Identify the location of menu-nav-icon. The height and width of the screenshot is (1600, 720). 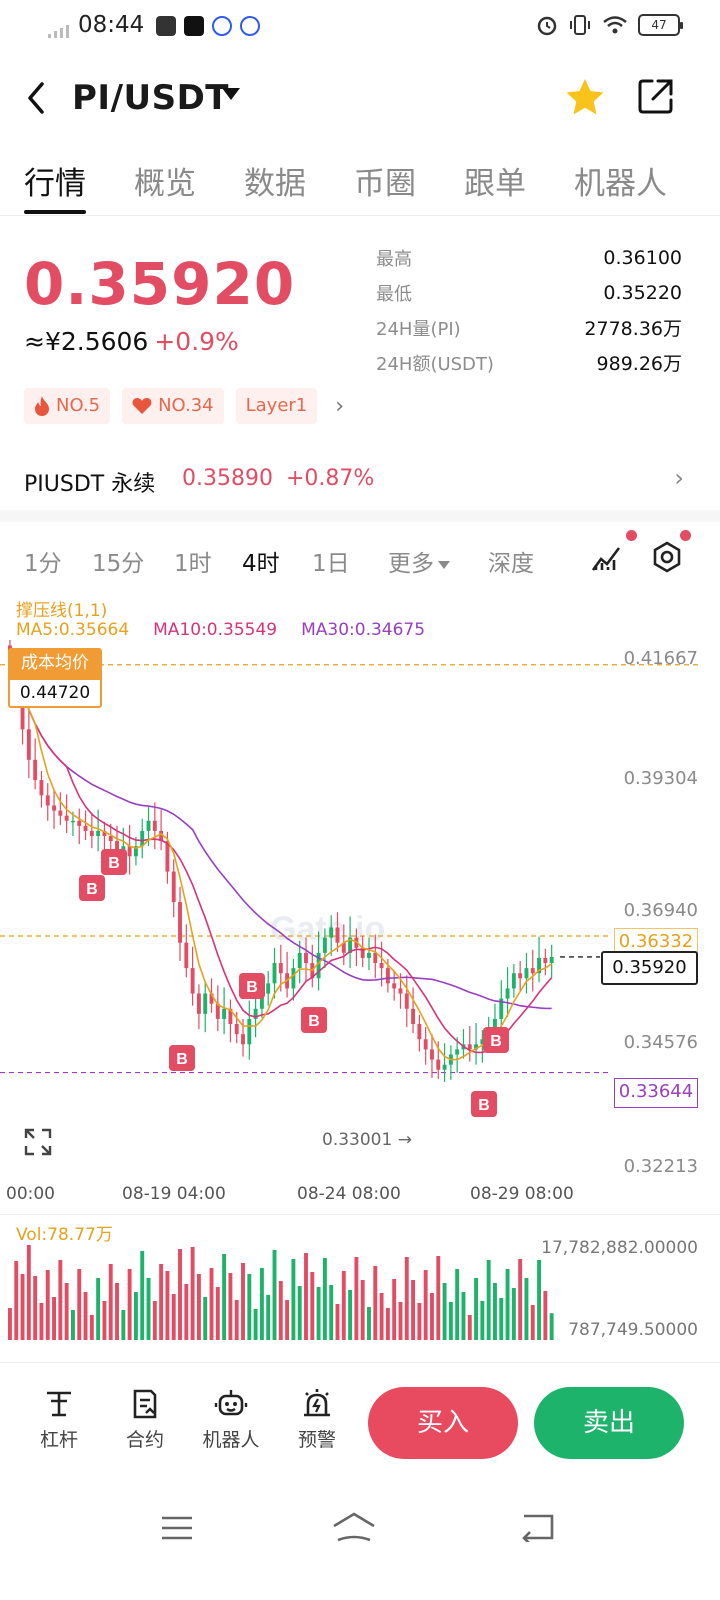
(177, 1528).